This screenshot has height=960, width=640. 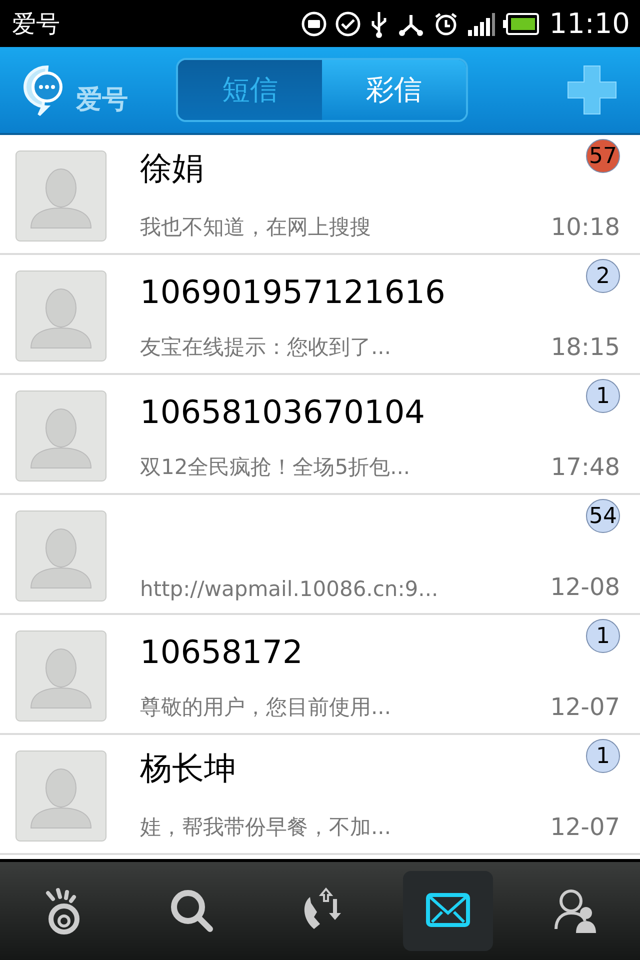 I want to click on contact-name: 徐娟, so click(x=172, y=168).